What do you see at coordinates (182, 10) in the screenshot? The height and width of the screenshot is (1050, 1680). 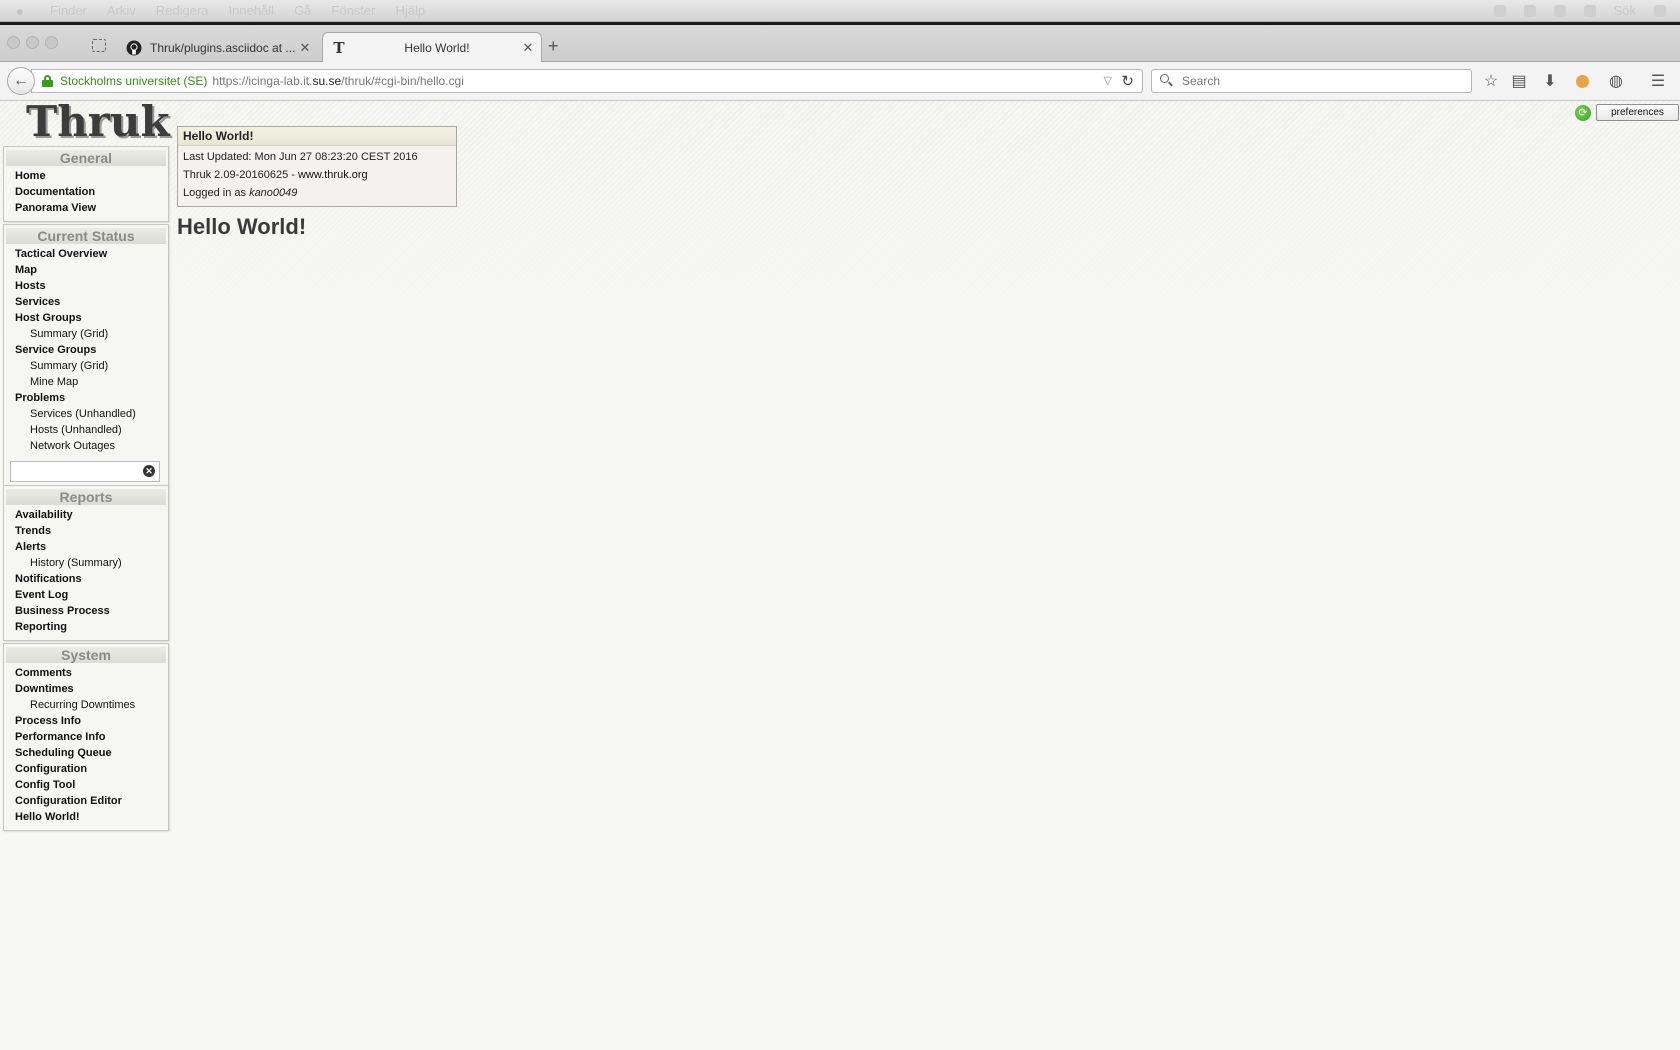 I see `menu-redigera: Redigera` at bounding box center [182, 10].